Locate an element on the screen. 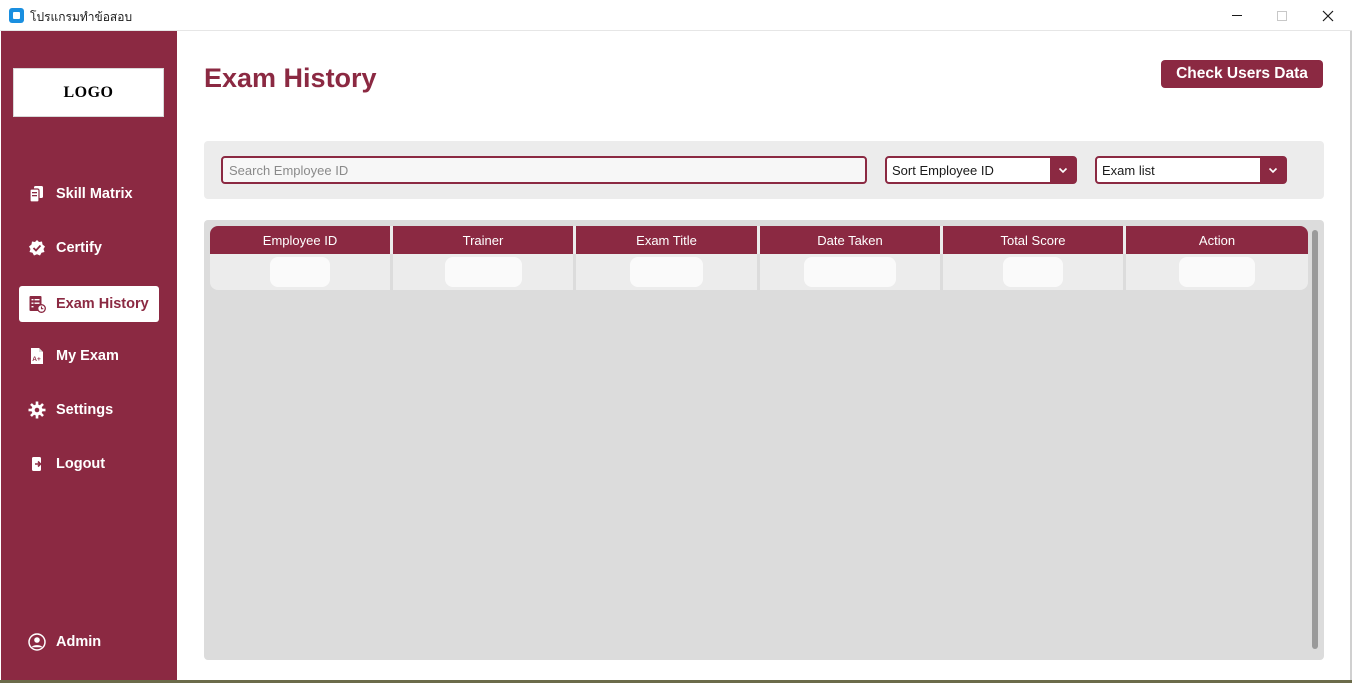  maximize-icon is located at coordinates (1282, 15).